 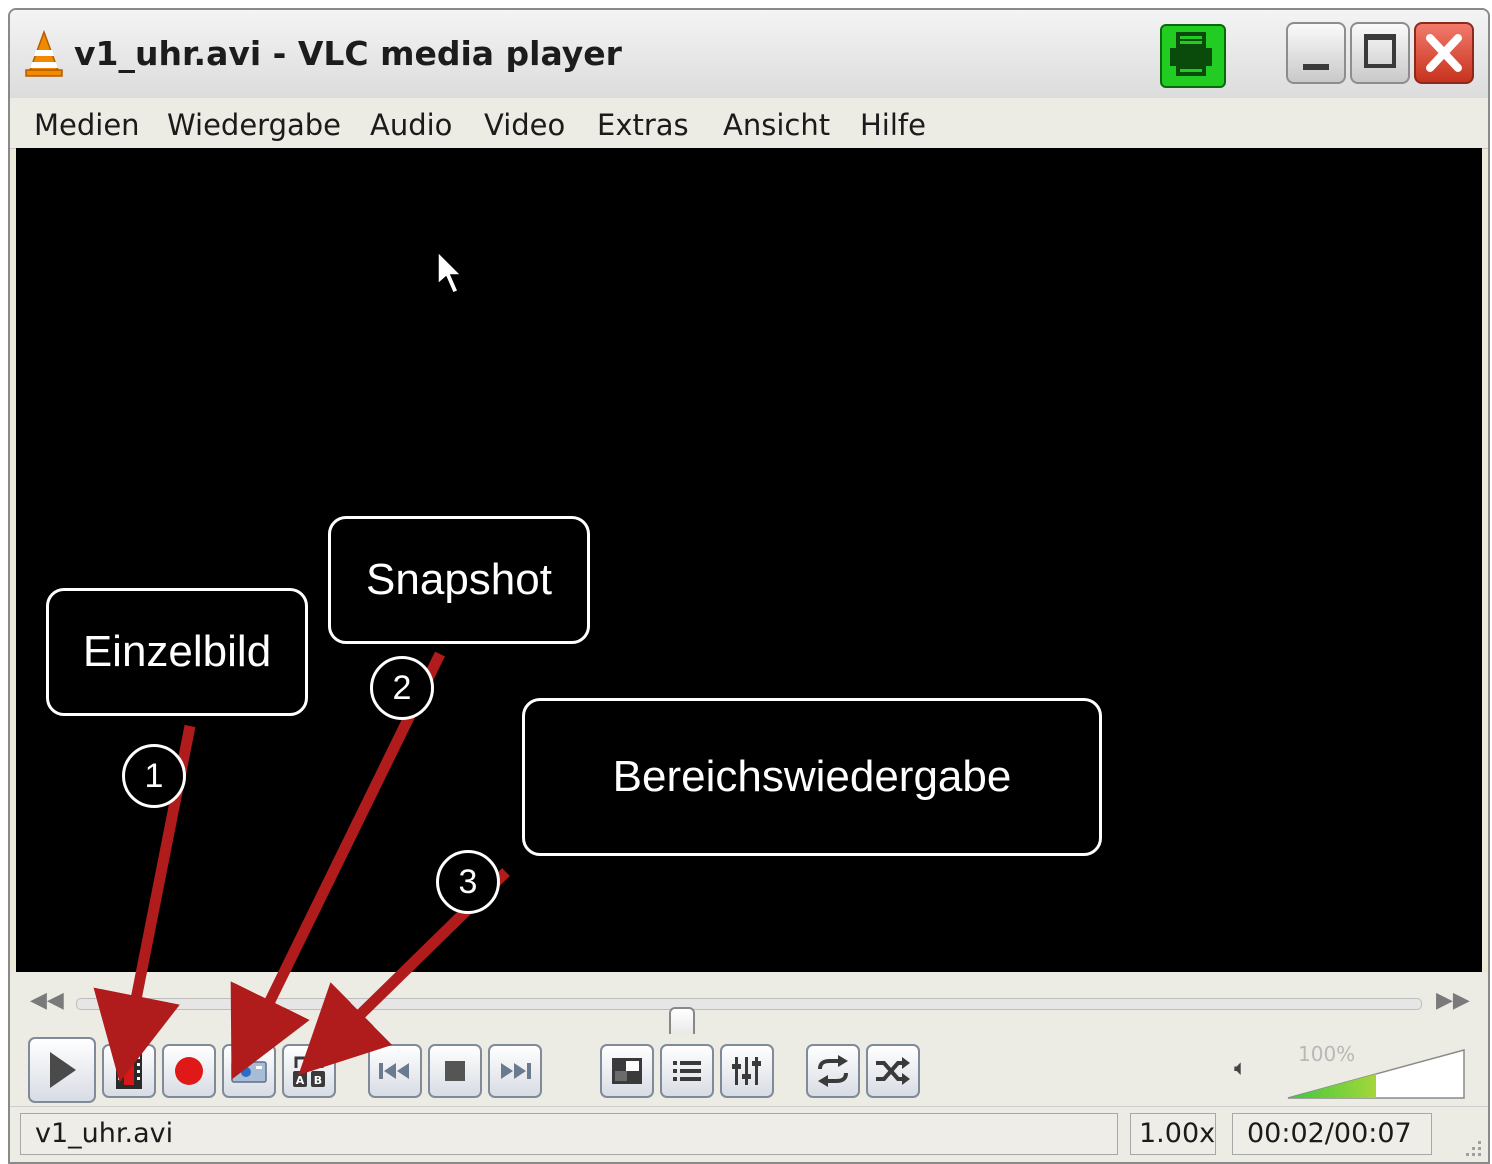 What do you see at coordinates (1316, 53) in the screenshot?
I see `minimize-button` at bounding box center [1316, 53].